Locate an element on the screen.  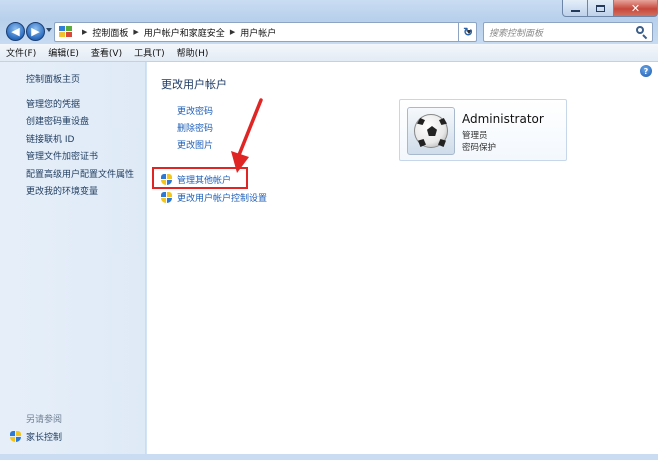
uac-settings-label: 更改用户帐户控制设置 is located at coordinates (222, 199).